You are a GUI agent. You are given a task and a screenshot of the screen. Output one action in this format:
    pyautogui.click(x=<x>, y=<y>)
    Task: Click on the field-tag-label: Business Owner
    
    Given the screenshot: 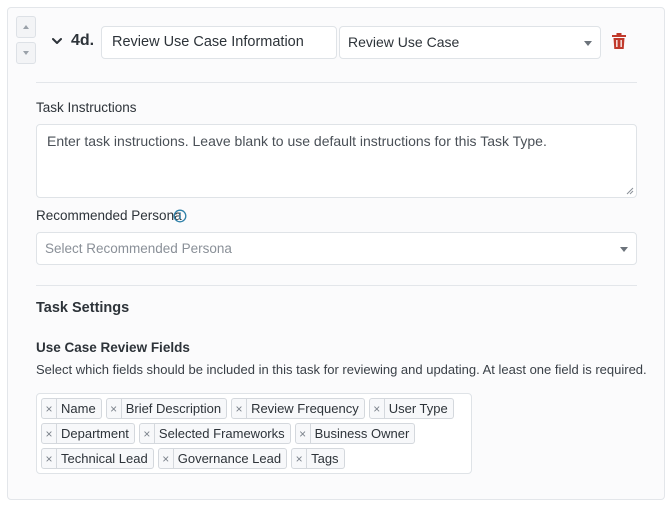 What is the action you would take?
    pyautogui.click(x=362, y=433)
    